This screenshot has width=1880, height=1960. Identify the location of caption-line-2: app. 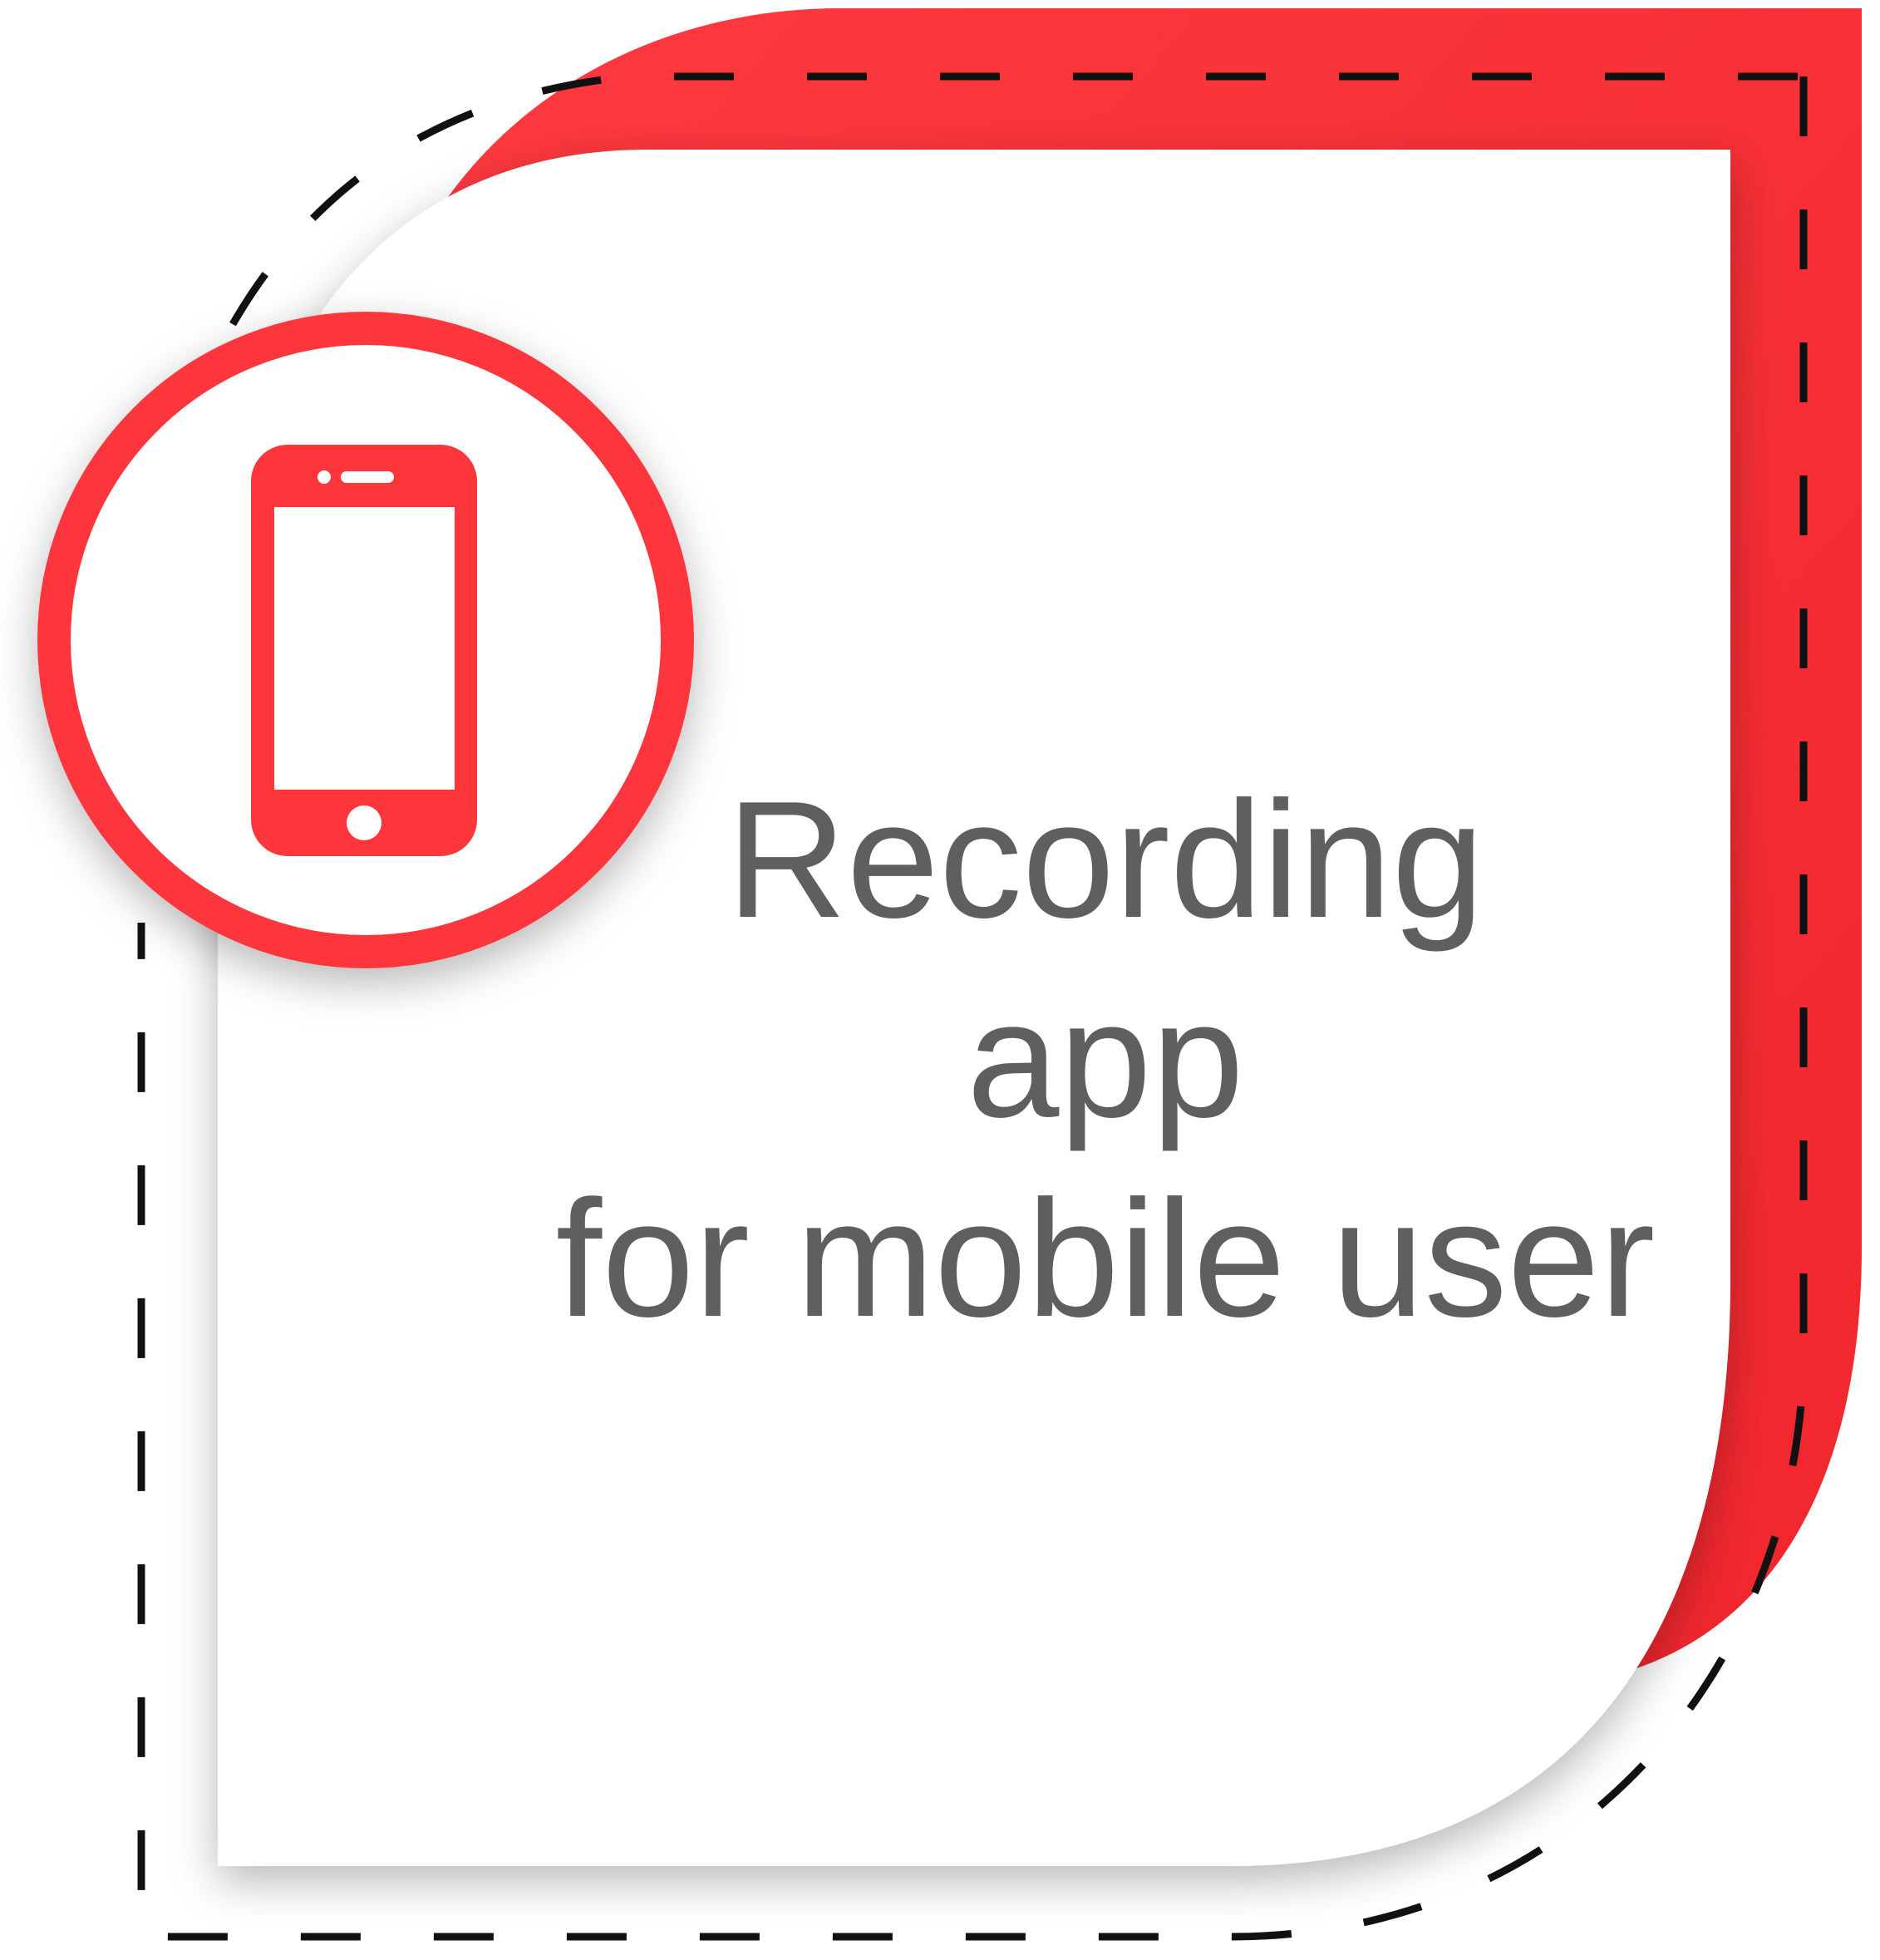
(1106, 1060).